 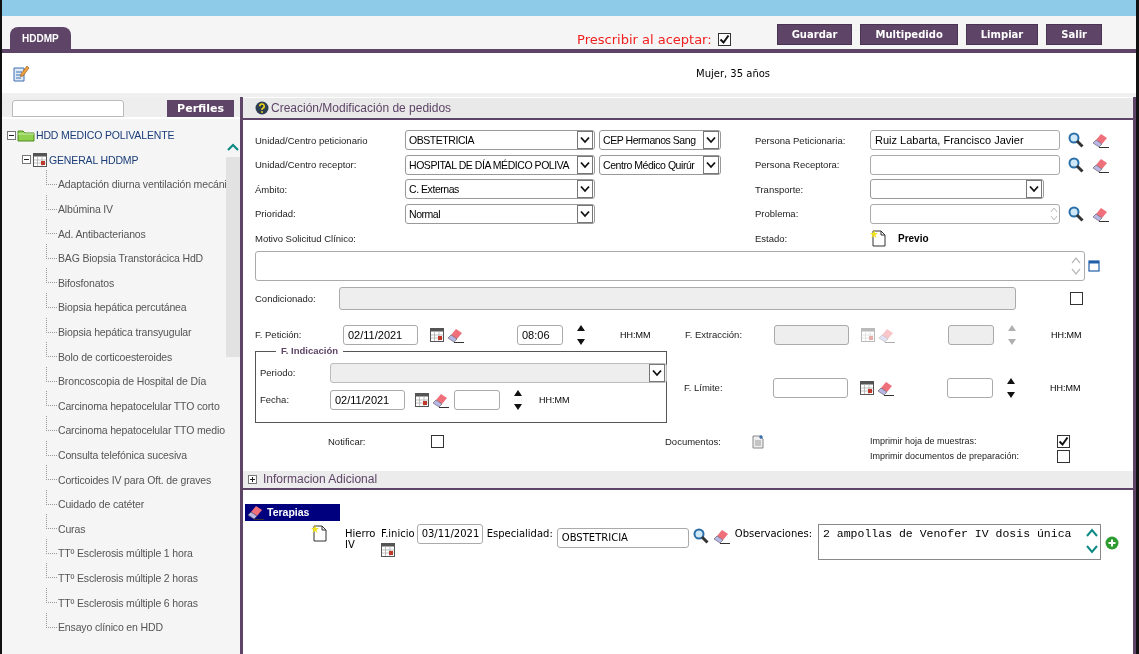 I want to click on field-label: Fecha:, so click(x=275, y=399).